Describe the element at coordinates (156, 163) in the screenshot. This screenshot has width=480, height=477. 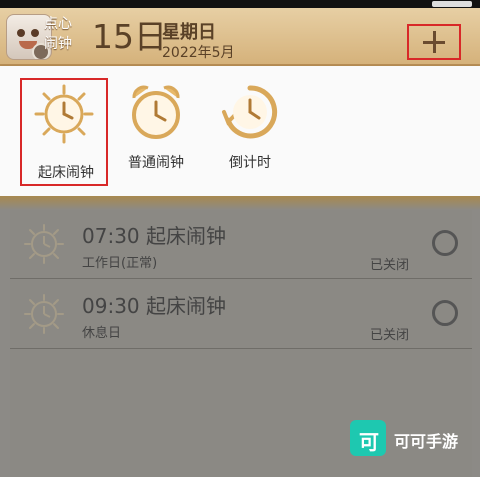
I see `menu-option-label: 普通闹钟` at that location.